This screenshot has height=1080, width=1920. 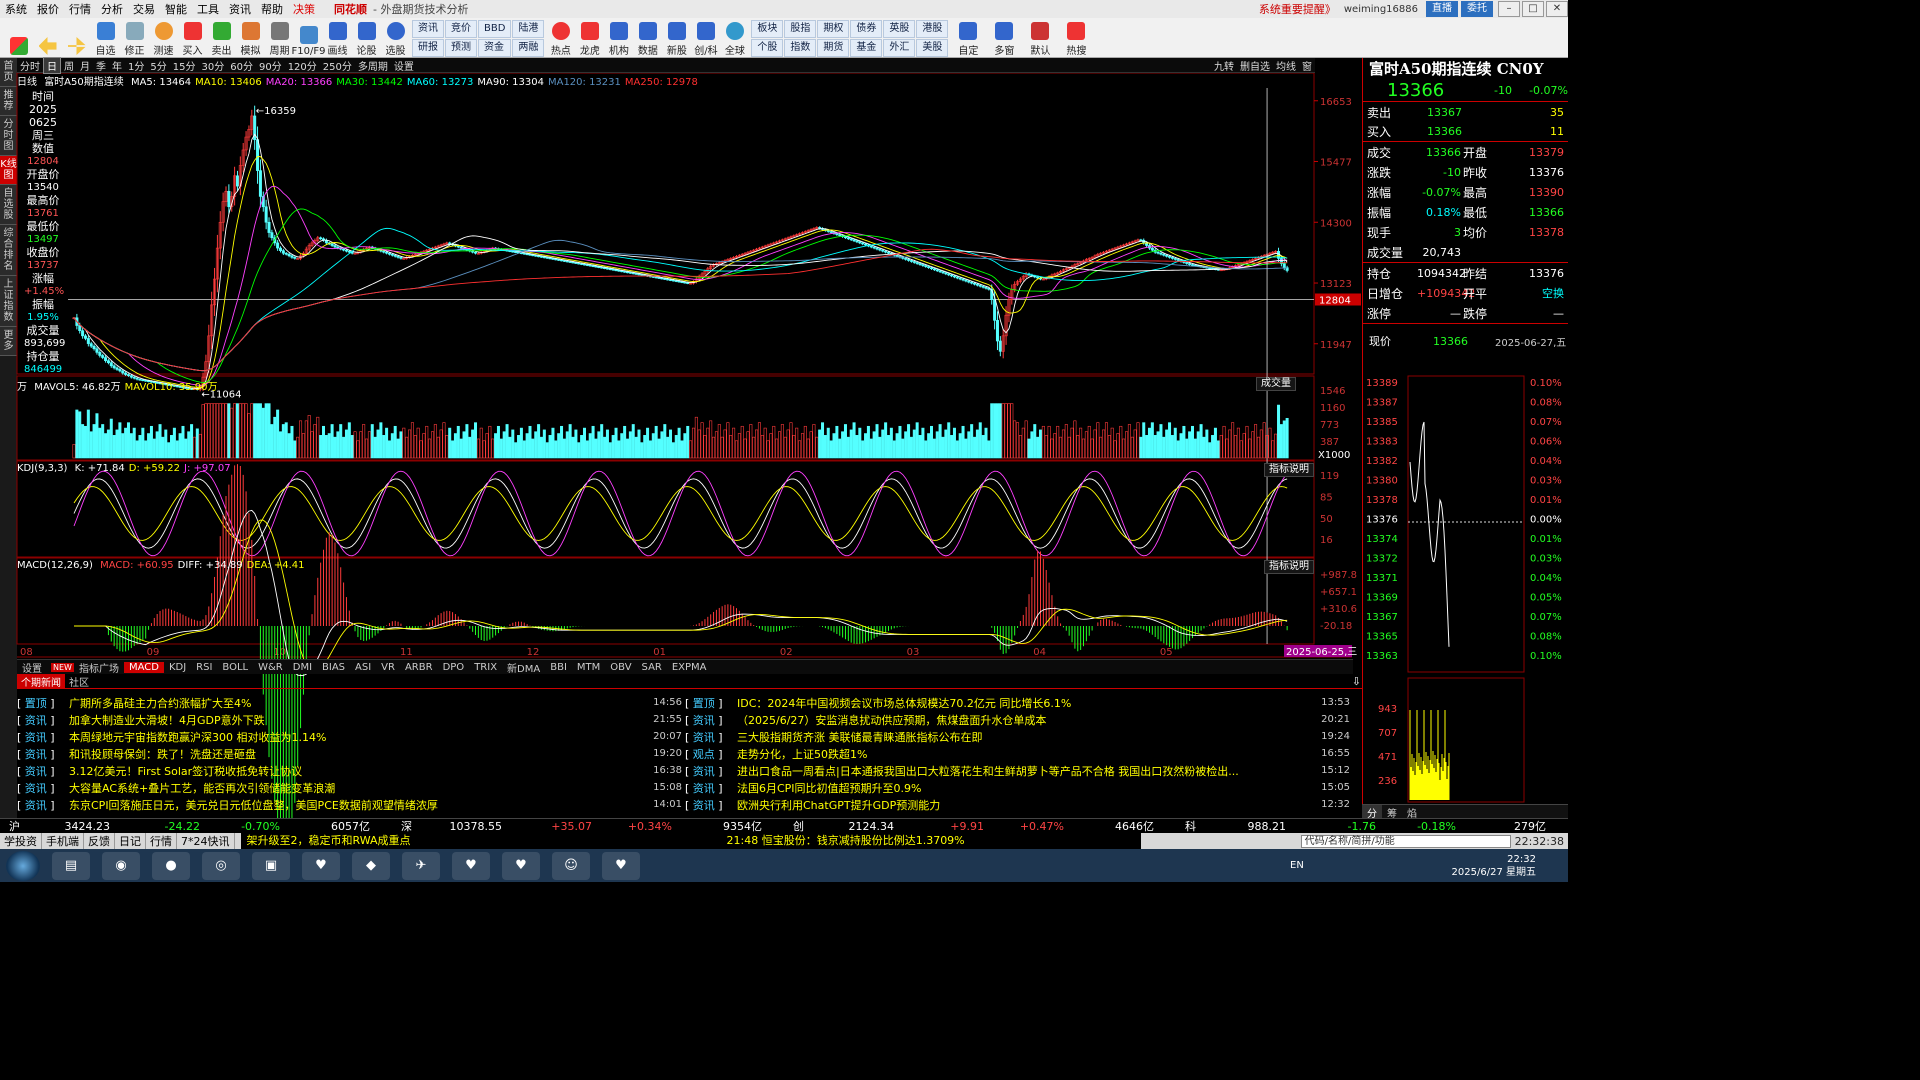 What do you see at coordinates (349, 753) in the screenshot?
I see `news-item: [ 资讯 ] 和讯投顾母保剑：跌了！洗盘还是砸盘 19:20` at bounding box center [349, 753].